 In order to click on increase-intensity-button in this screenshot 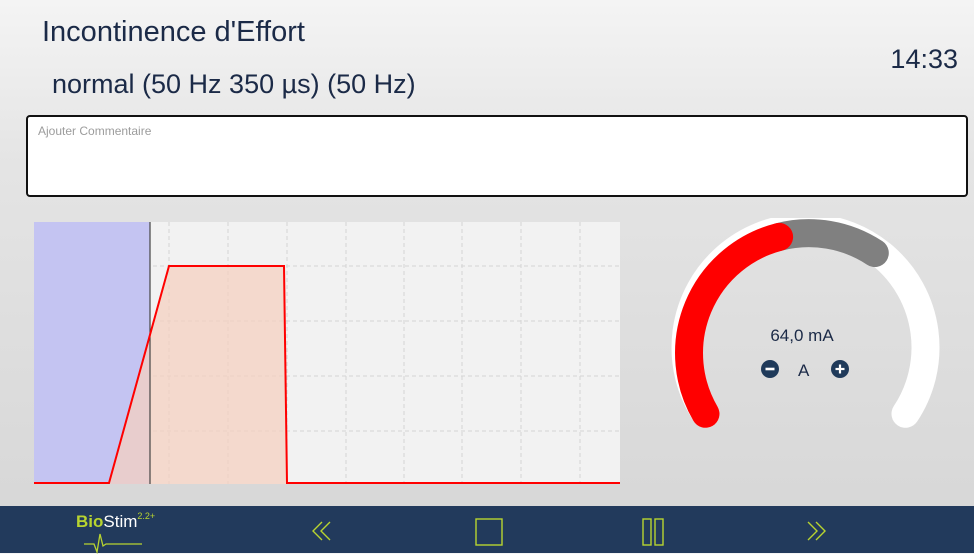, I will do `click(840, 369)`.